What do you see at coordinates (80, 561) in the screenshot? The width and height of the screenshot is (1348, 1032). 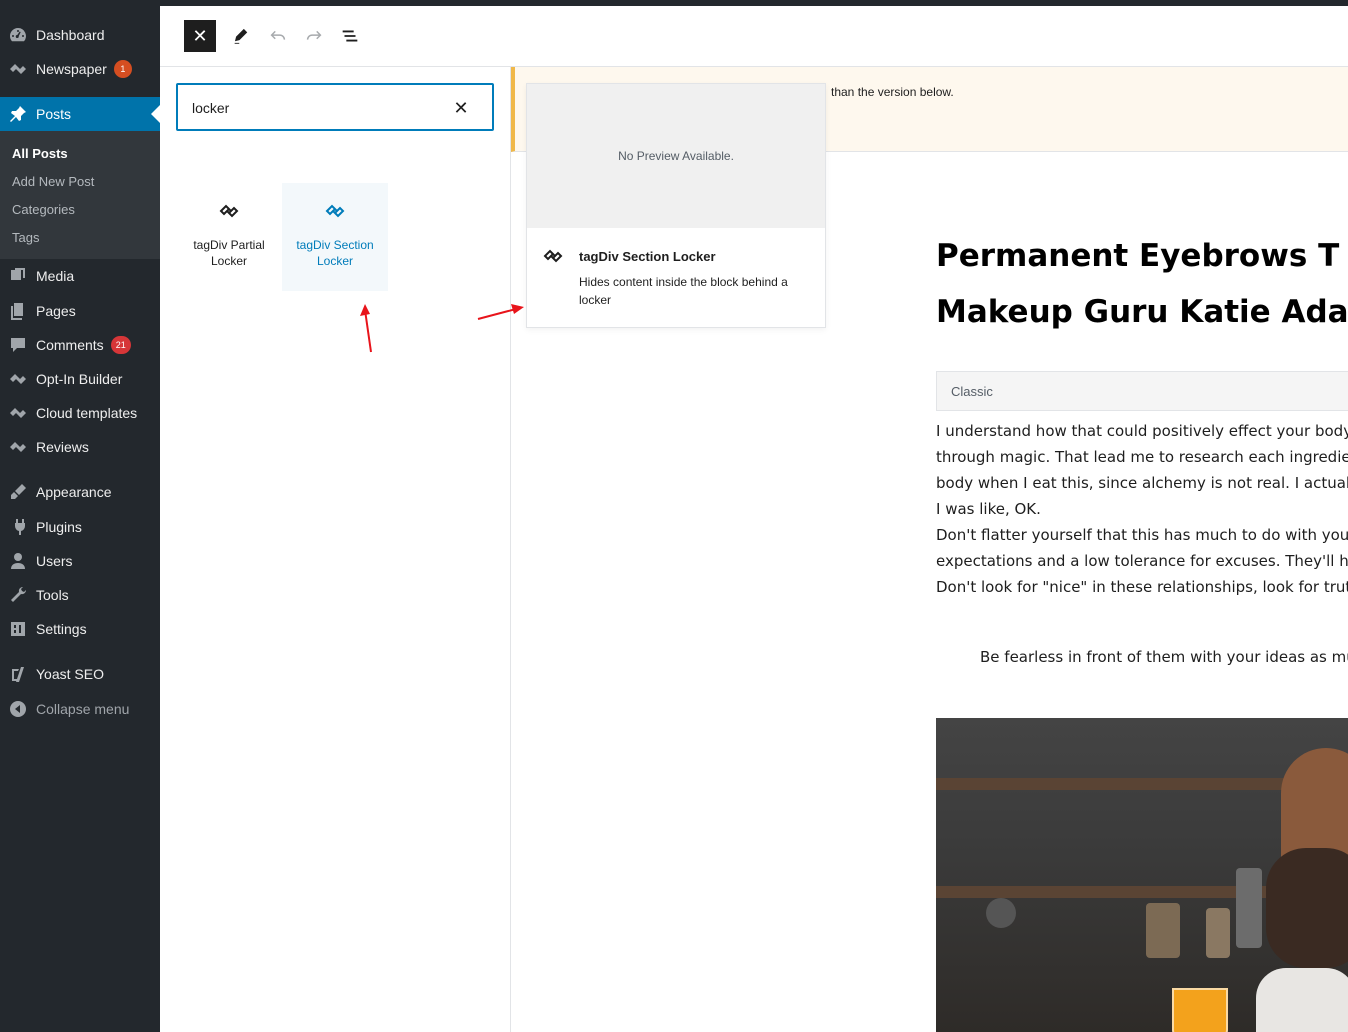 I see `menu-item-users: Users` at bounding box center [80, 561].